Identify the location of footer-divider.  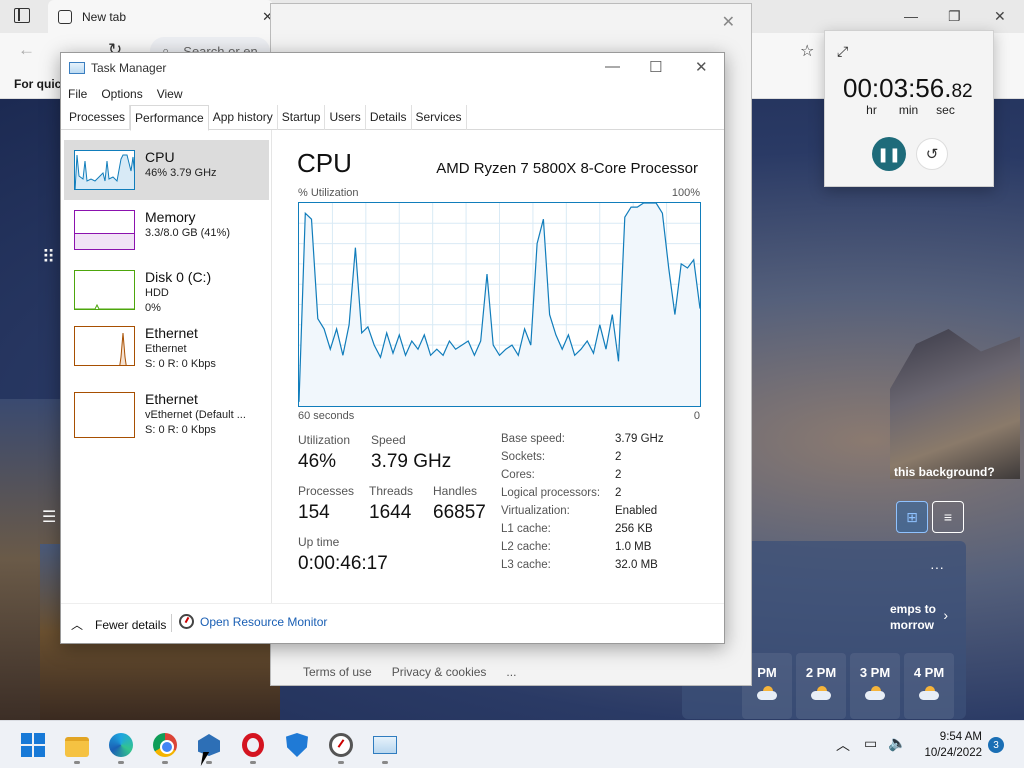
(171, 623).